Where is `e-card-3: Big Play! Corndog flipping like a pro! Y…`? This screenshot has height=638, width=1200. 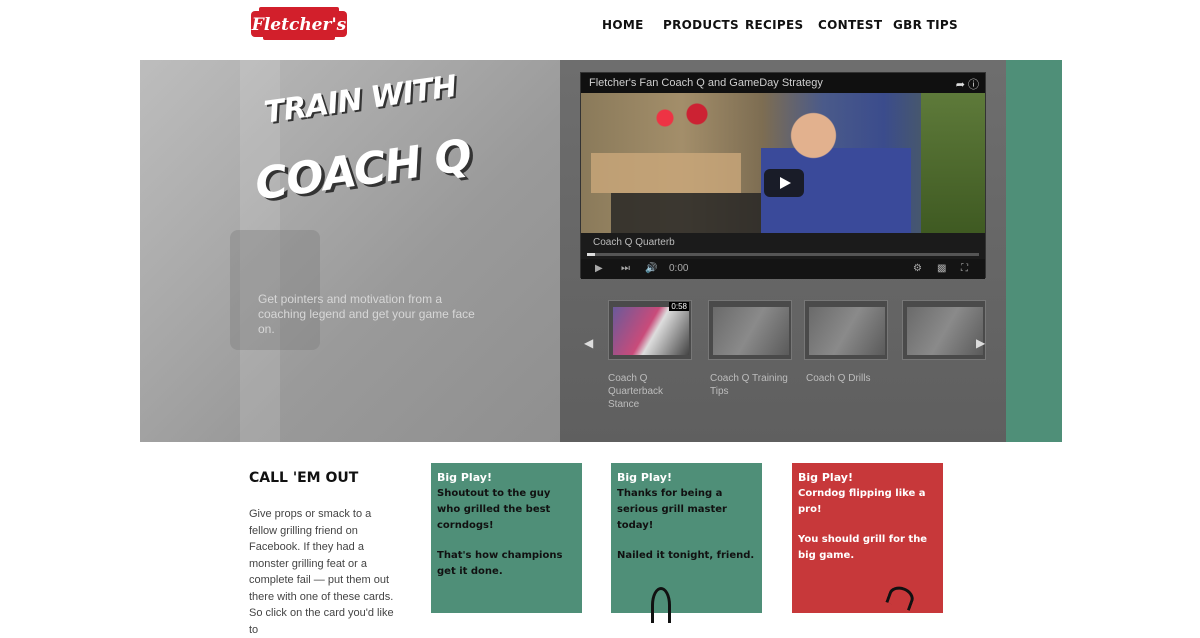 e-card-3: Big Play! Corndog flipping like a pro! Y… is located at coordinates (867, 538).